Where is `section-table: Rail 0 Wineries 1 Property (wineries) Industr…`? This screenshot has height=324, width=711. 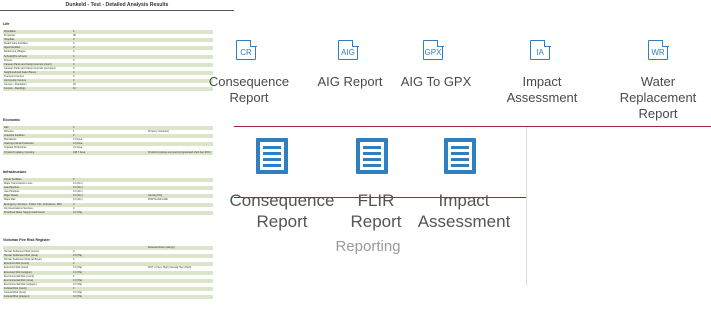
section-table: Rail 0 Wineries 1 Property (wineries) Industr… is located at coordinates (108, 140).